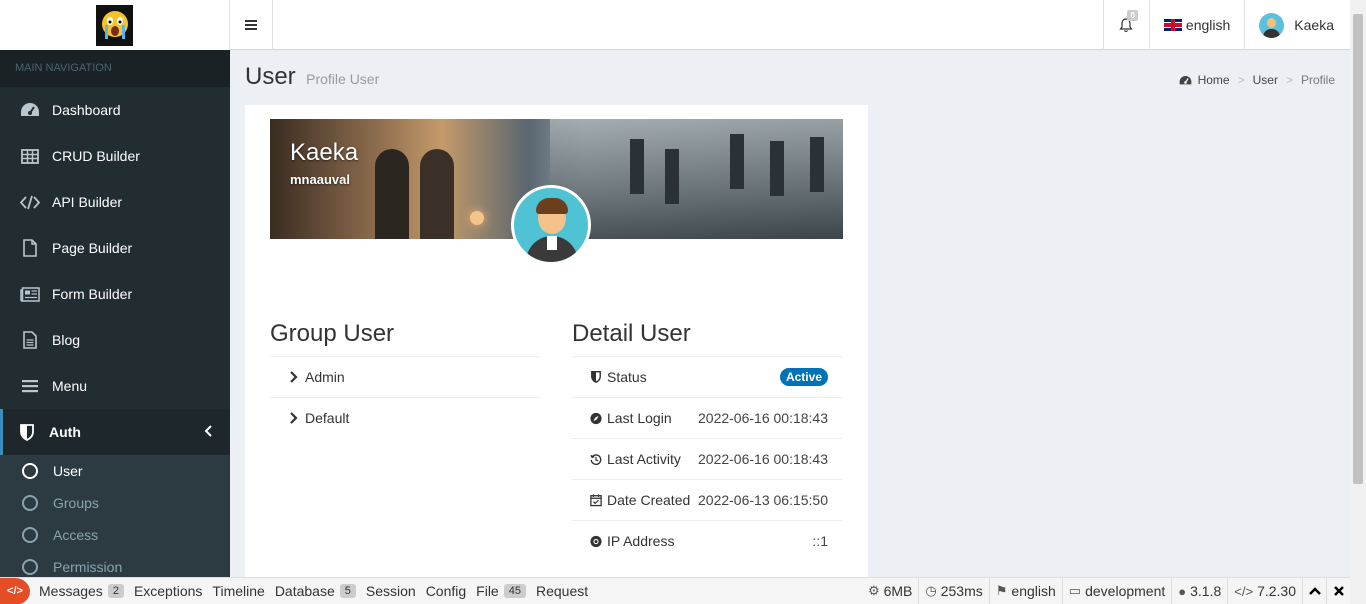 Image resolution: width=1366 pixels, height=604 pixels. Describe the element at coordinates (1172, 25) in the screenshot. I see `uk-flag-icon` at that location.